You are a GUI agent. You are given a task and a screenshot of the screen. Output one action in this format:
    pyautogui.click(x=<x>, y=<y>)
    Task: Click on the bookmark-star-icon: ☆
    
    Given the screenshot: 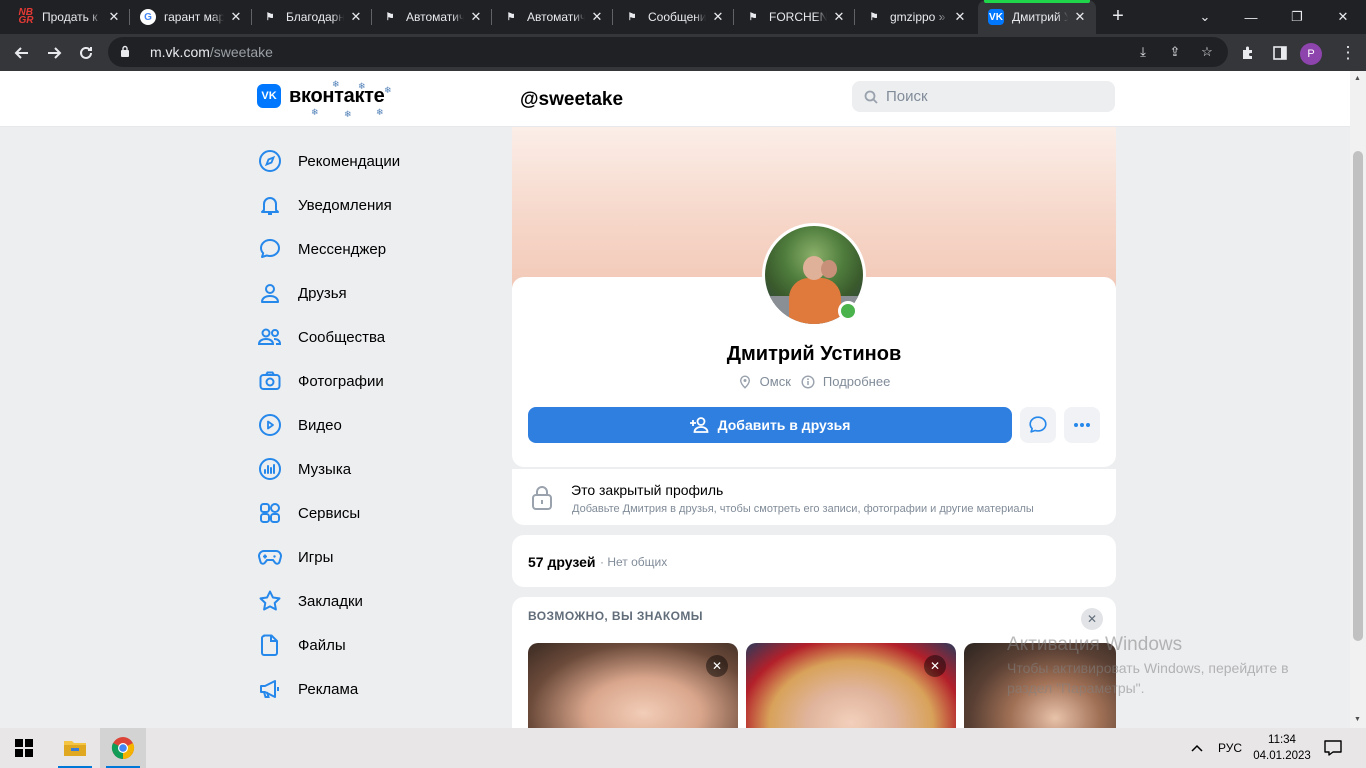 What is the action you would take?
    pyautogui.click(x=1207, y=52)
    